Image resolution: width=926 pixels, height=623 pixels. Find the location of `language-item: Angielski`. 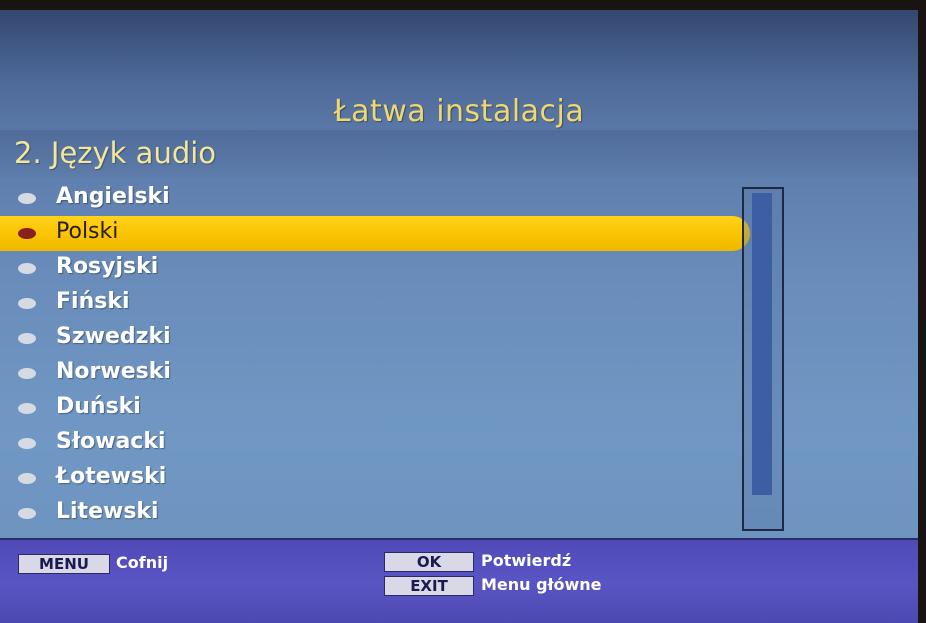

language-item: Angielski is located at coordinates (375, 198).